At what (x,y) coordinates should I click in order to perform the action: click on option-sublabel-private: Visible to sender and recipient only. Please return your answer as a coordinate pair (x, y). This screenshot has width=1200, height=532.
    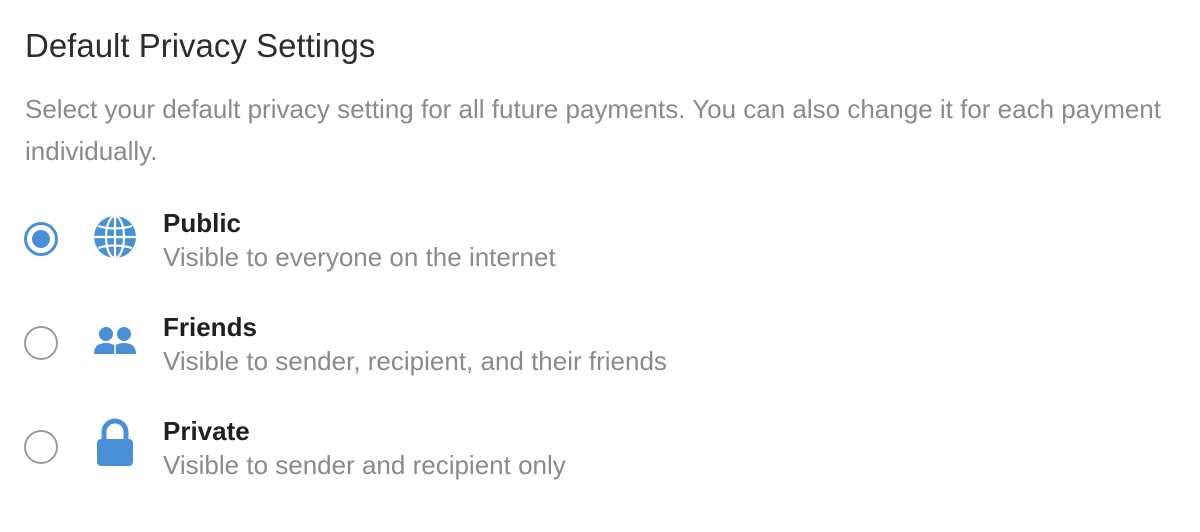
    Looking at the image, I should click on (364, 465).